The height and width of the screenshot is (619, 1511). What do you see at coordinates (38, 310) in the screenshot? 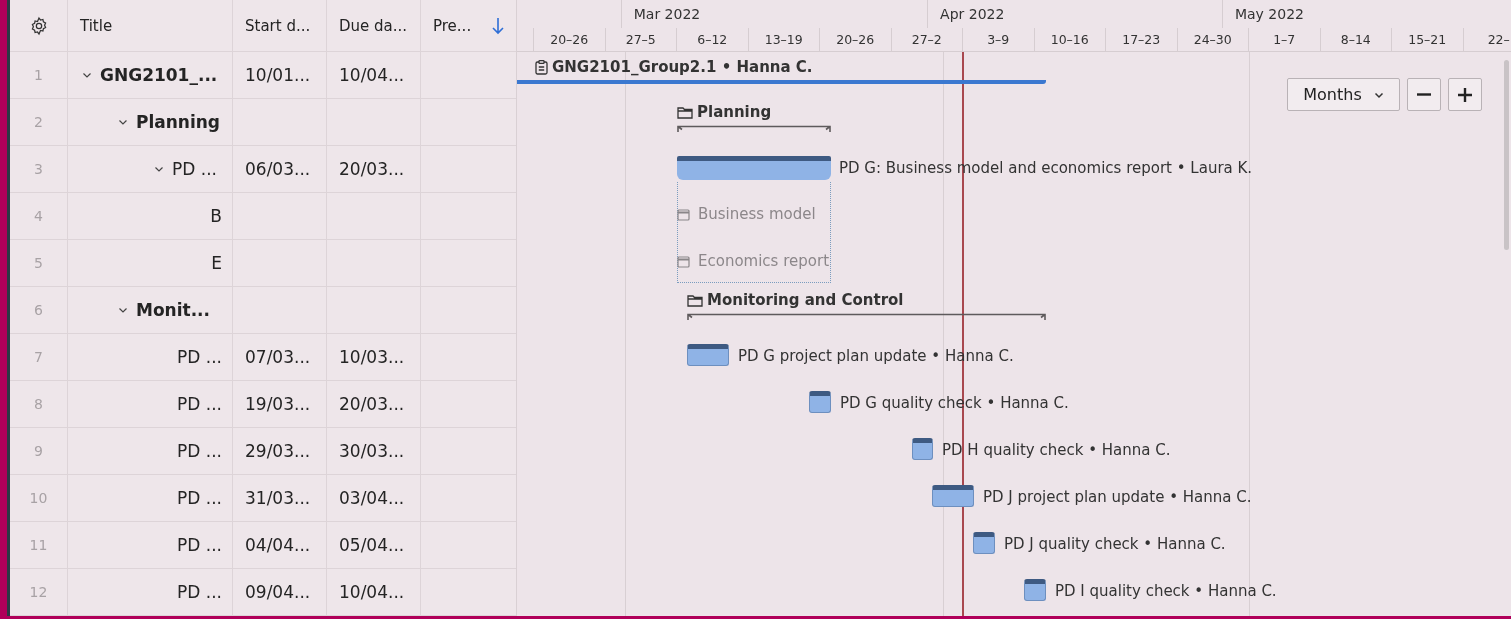
I see `row-number: 6` at bounding box center [38, 310].